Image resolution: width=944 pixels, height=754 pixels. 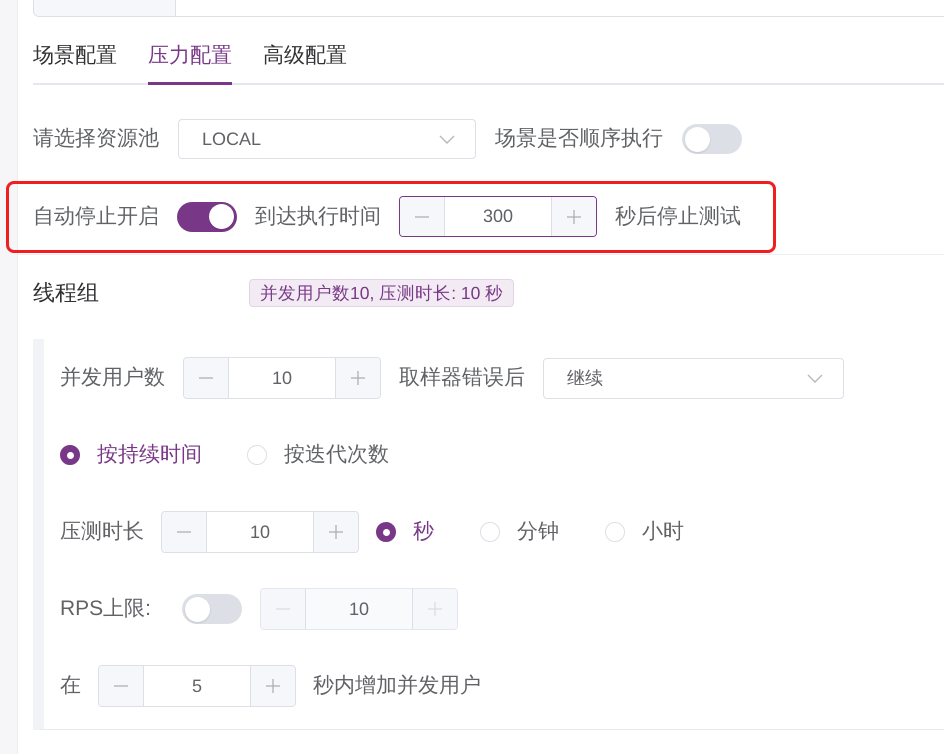 I want to click on field-label: 在, so click(x=70, y=686).